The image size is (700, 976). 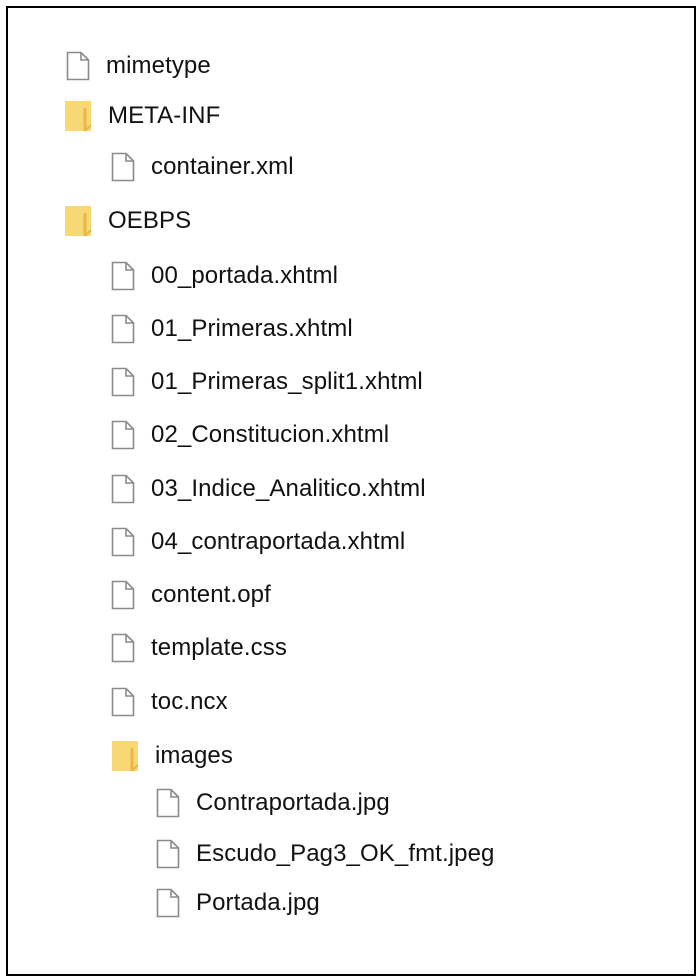 What do you see at coordinates (252, 328) in the screenshot?
I see `tree-item-label: 01_Primeras.xhtml` at bounding box center [252, 328].